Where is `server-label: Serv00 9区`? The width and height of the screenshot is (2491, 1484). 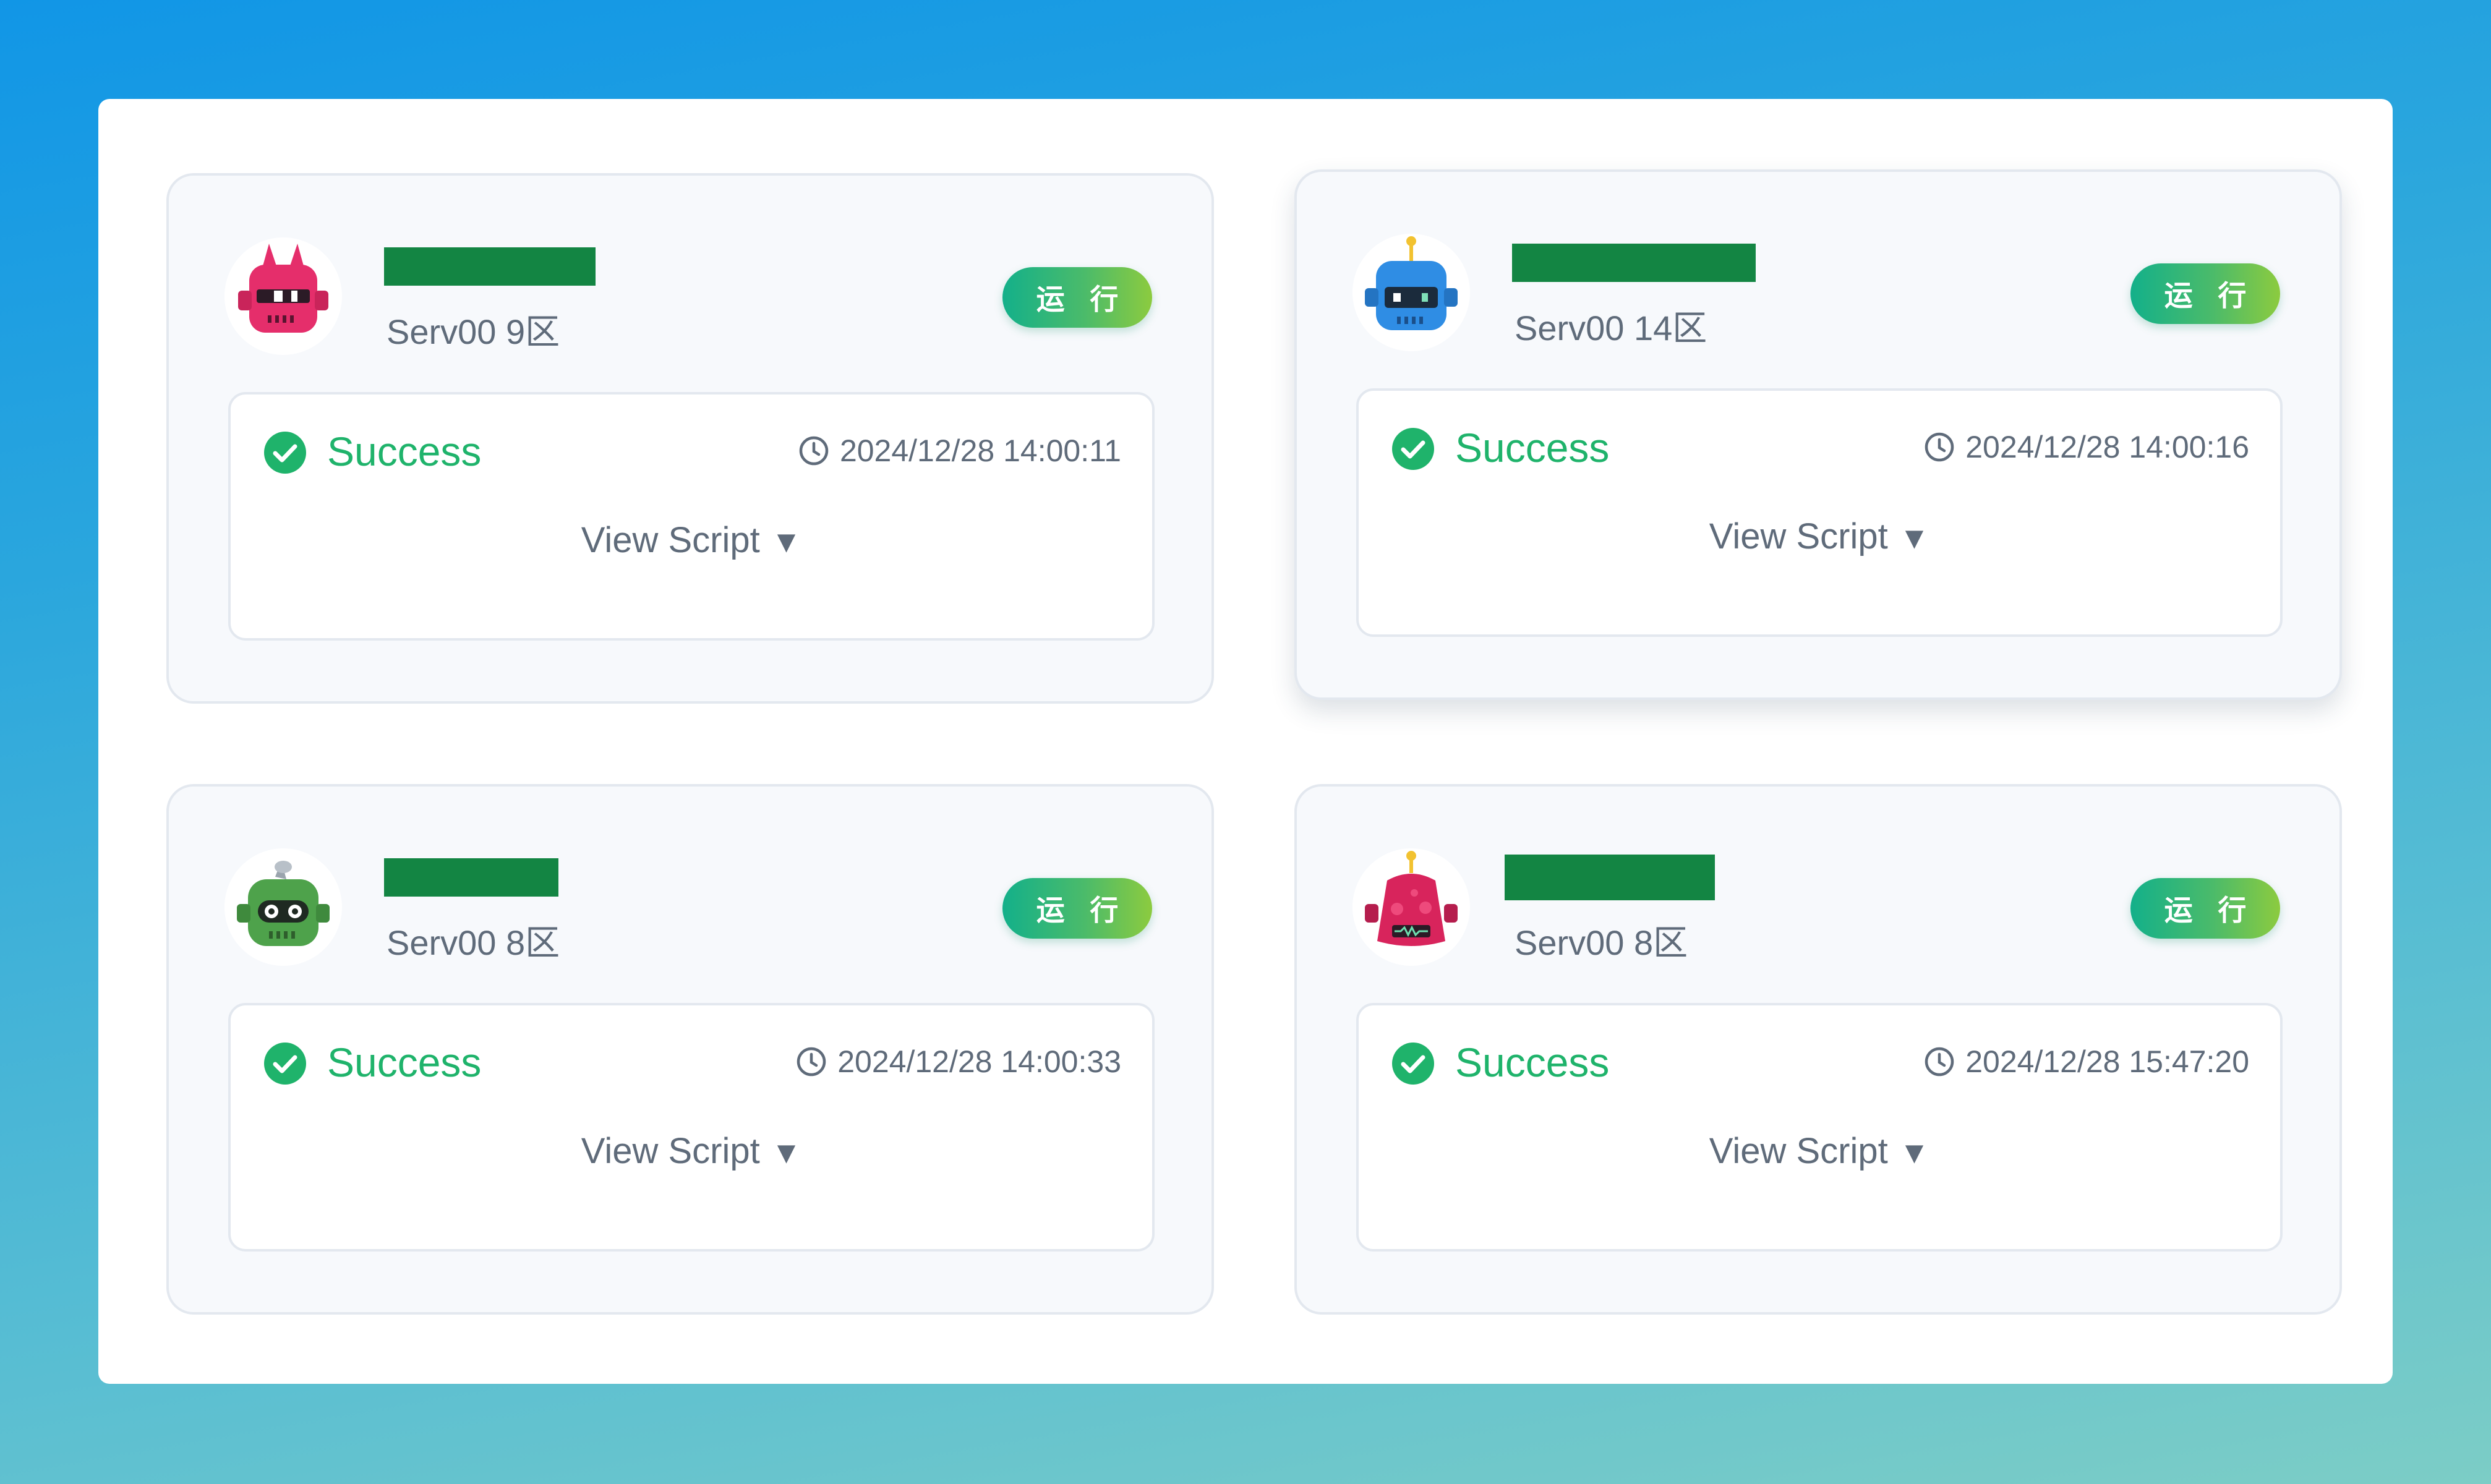
server-label: Serv00 9区 is located at coordinates (474, 331).